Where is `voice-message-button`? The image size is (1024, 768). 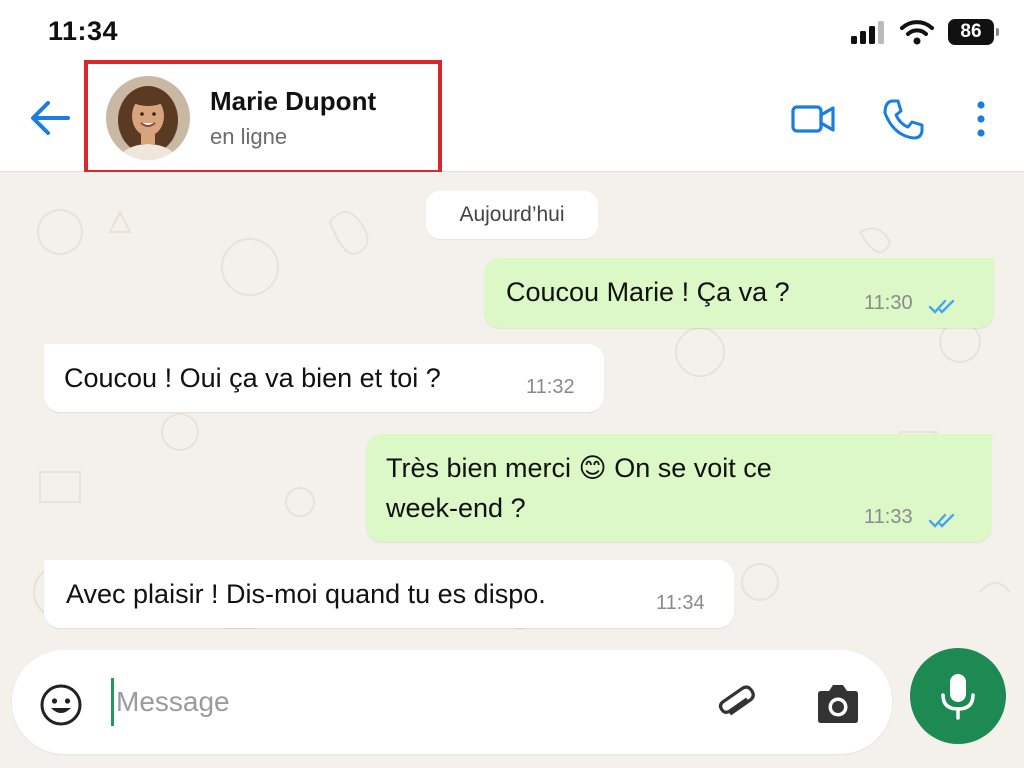
voice-message-button is located at coordinates (958, 696).